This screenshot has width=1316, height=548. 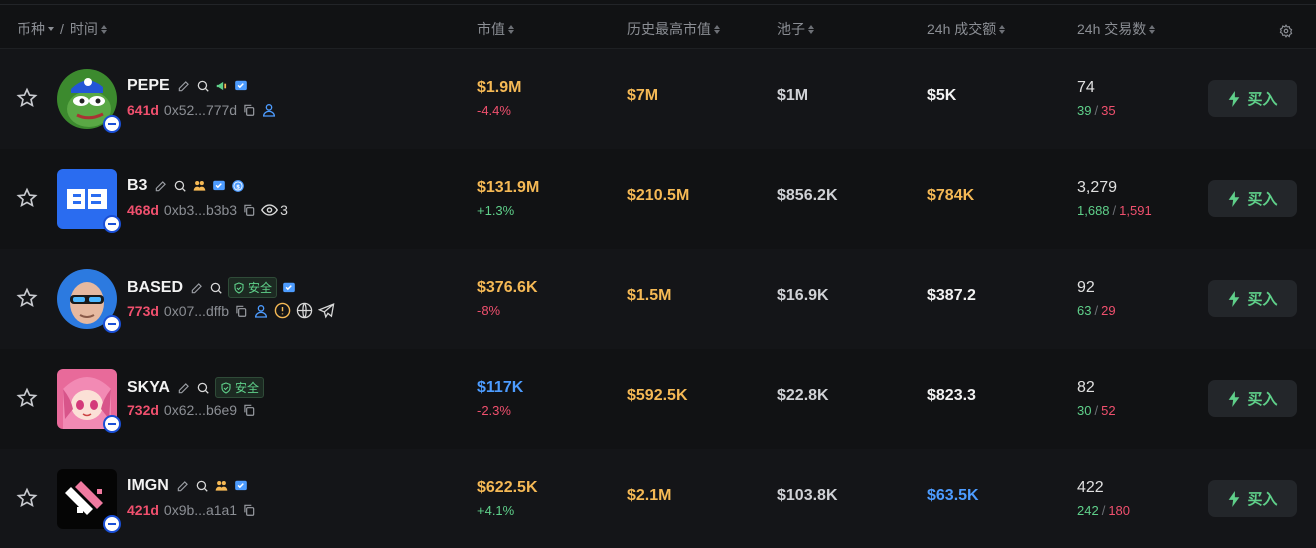 I want to click on telegram-icon, so click(x=326, y=310).